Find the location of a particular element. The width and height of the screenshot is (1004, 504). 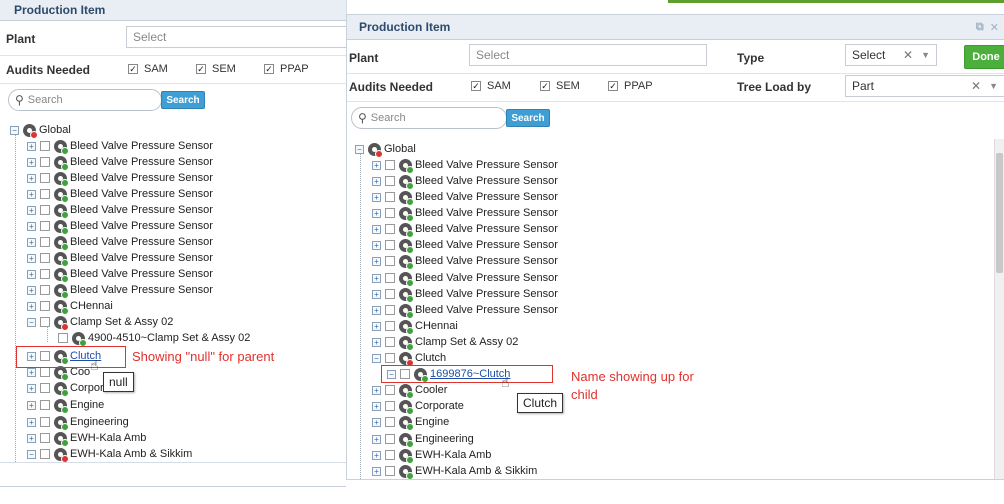

right-search-input: ⚲ Search is located at coordinates (429, 118).